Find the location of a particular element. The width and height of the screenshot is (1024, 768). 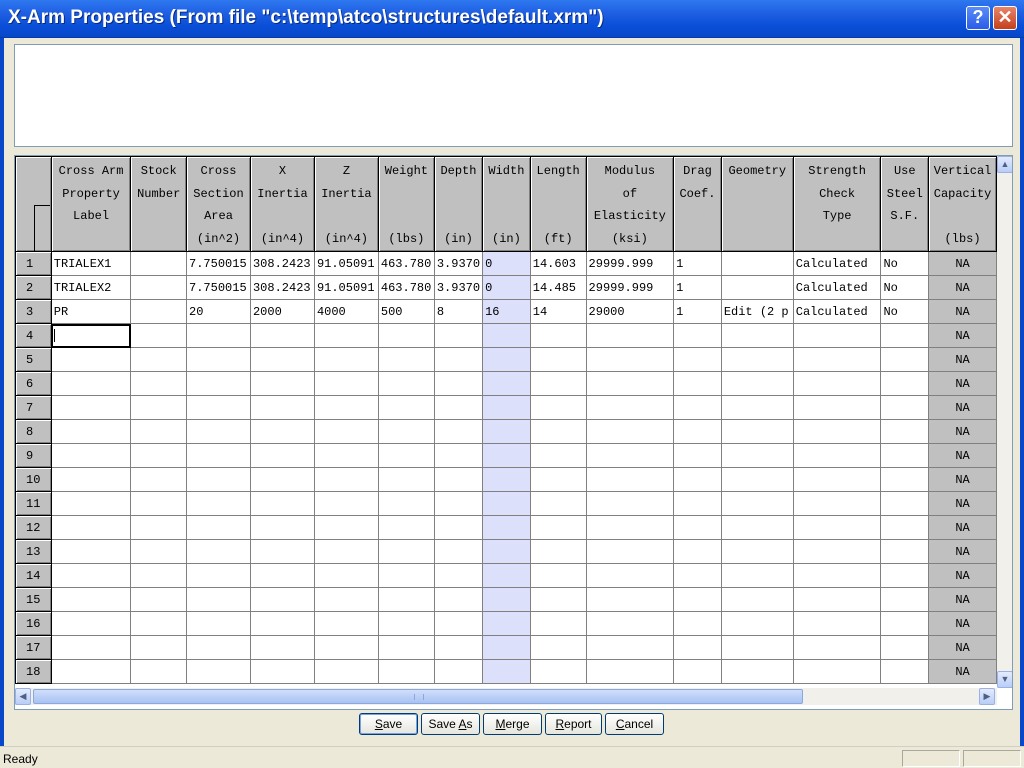

cell-zinertia: 4000 is located at coordinates (346, 311).